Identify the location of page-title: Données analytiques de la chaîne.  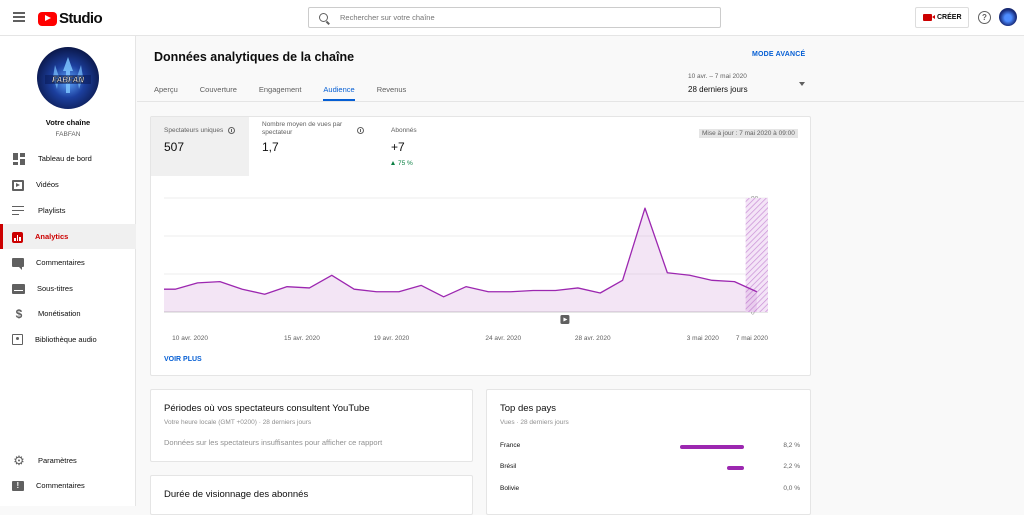
(254, 57).